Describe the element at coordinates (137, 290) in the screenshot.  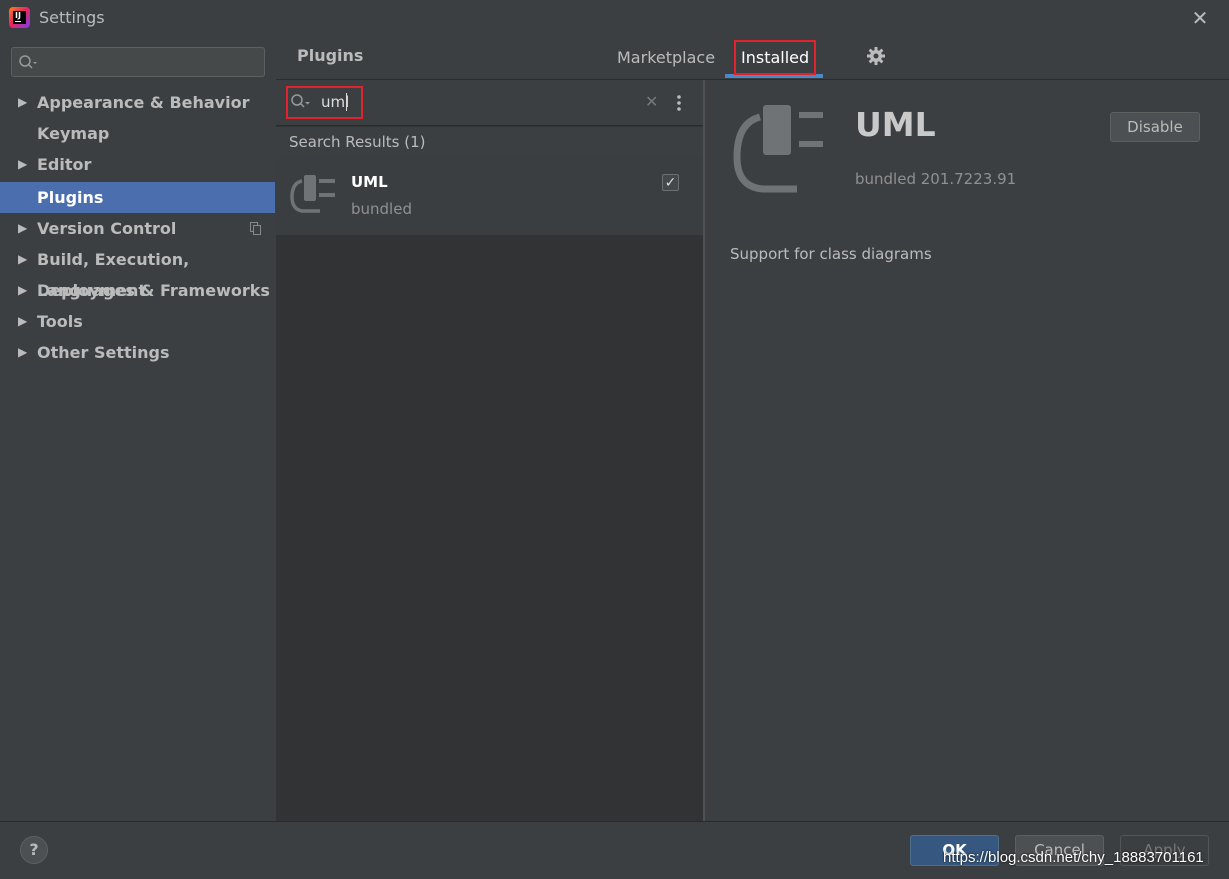
I see `sidebar-item-languages-frameworks: ▶ Languages & Frameworks` at that location.